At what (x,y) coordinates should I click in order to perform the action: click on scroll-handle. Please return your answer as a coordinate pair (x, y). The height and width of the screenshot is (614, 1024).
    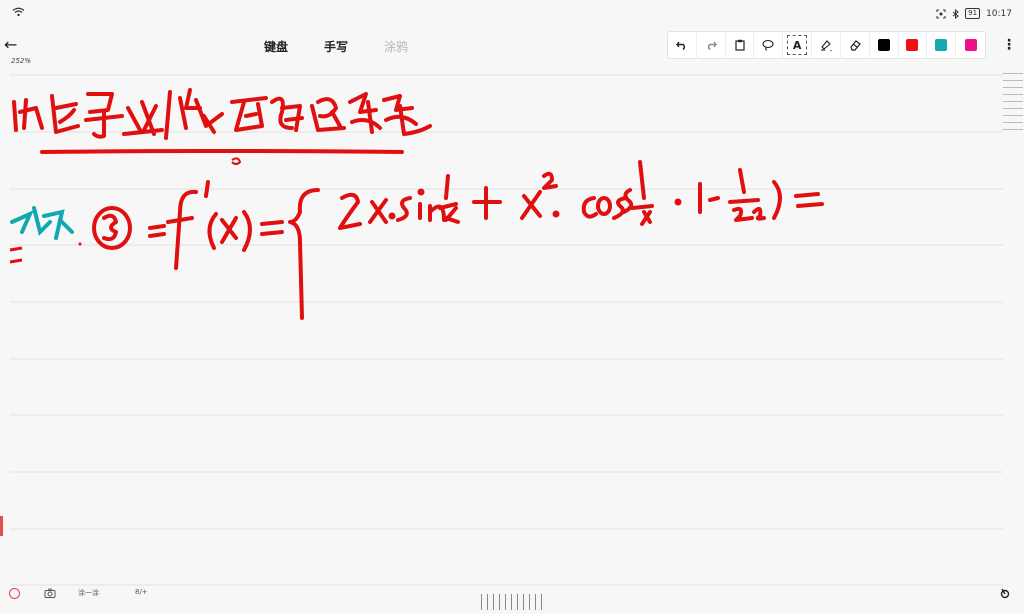
    Looking at the image, I should click on (1013, 104).